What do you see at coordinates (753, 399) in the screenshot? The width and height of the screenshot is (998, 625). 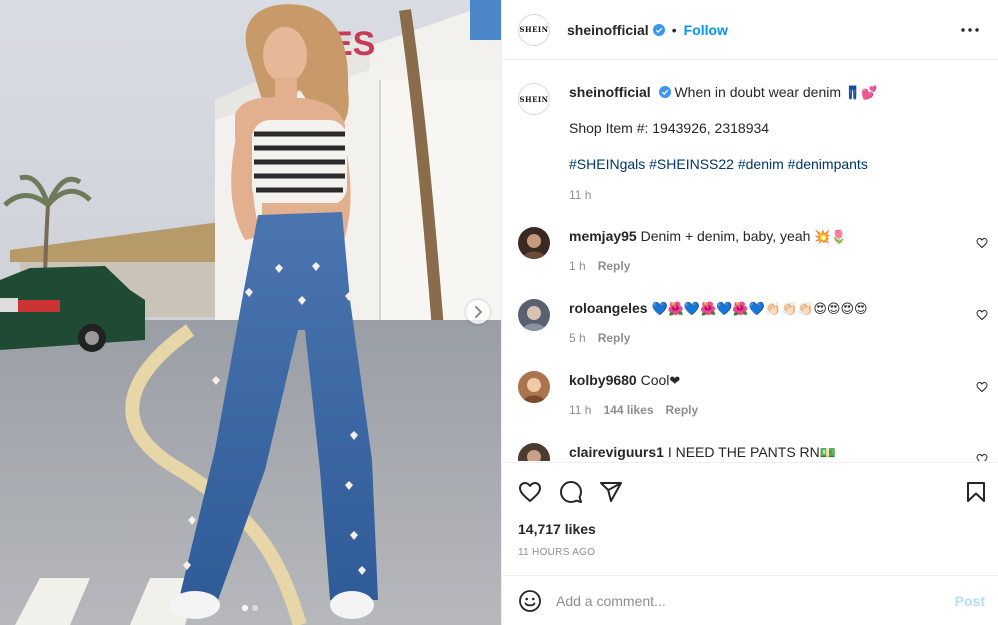 I see `comment-item: kolby9680 Cool❤ 11 h 144 likes Reply` at bounding box center [753, 399].